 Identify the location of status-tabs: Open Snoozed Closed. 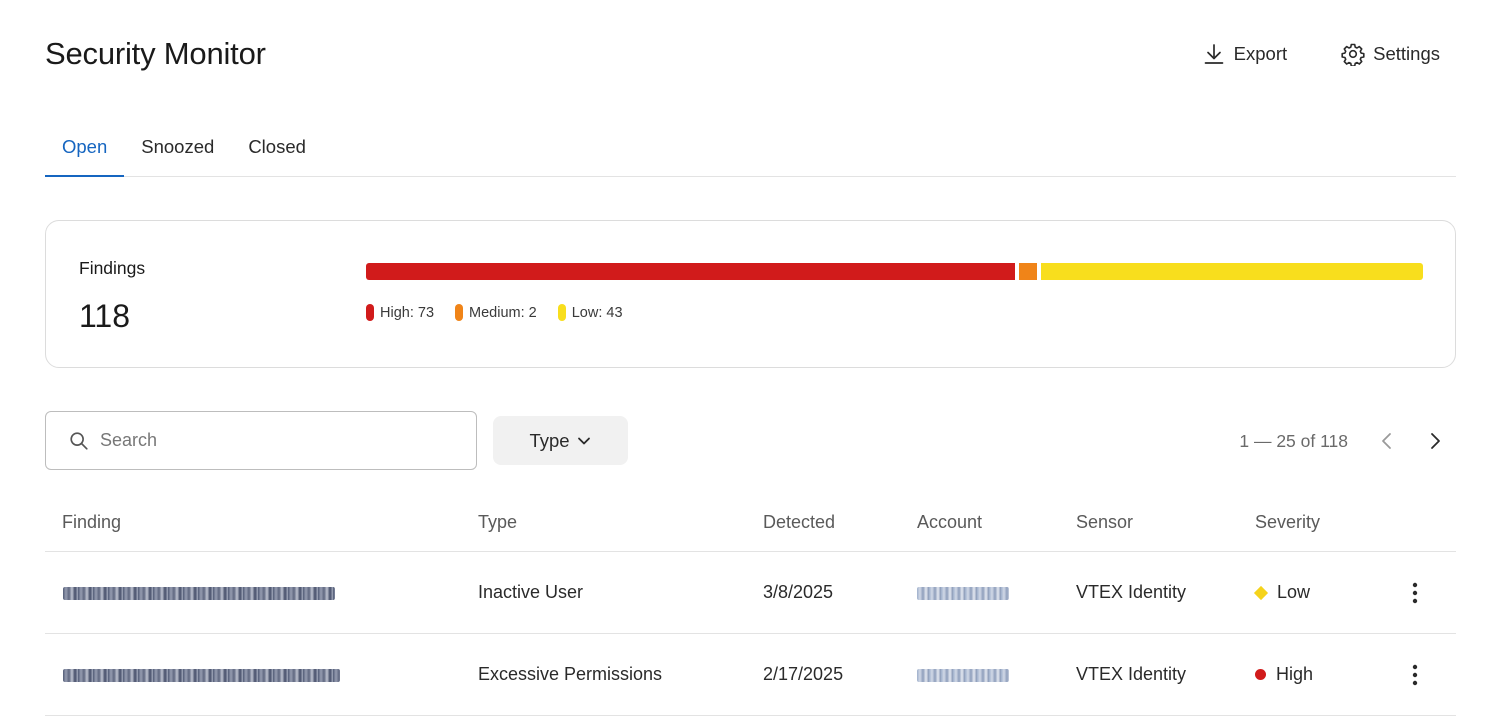
(750, 150).